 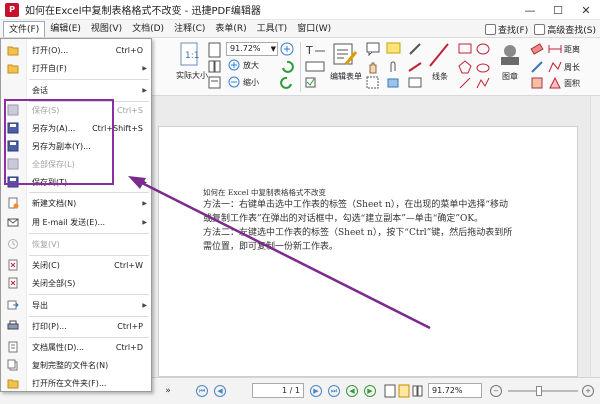 I want to click on menu-item-label: 新建文档(N), so click(x=54, y=203).